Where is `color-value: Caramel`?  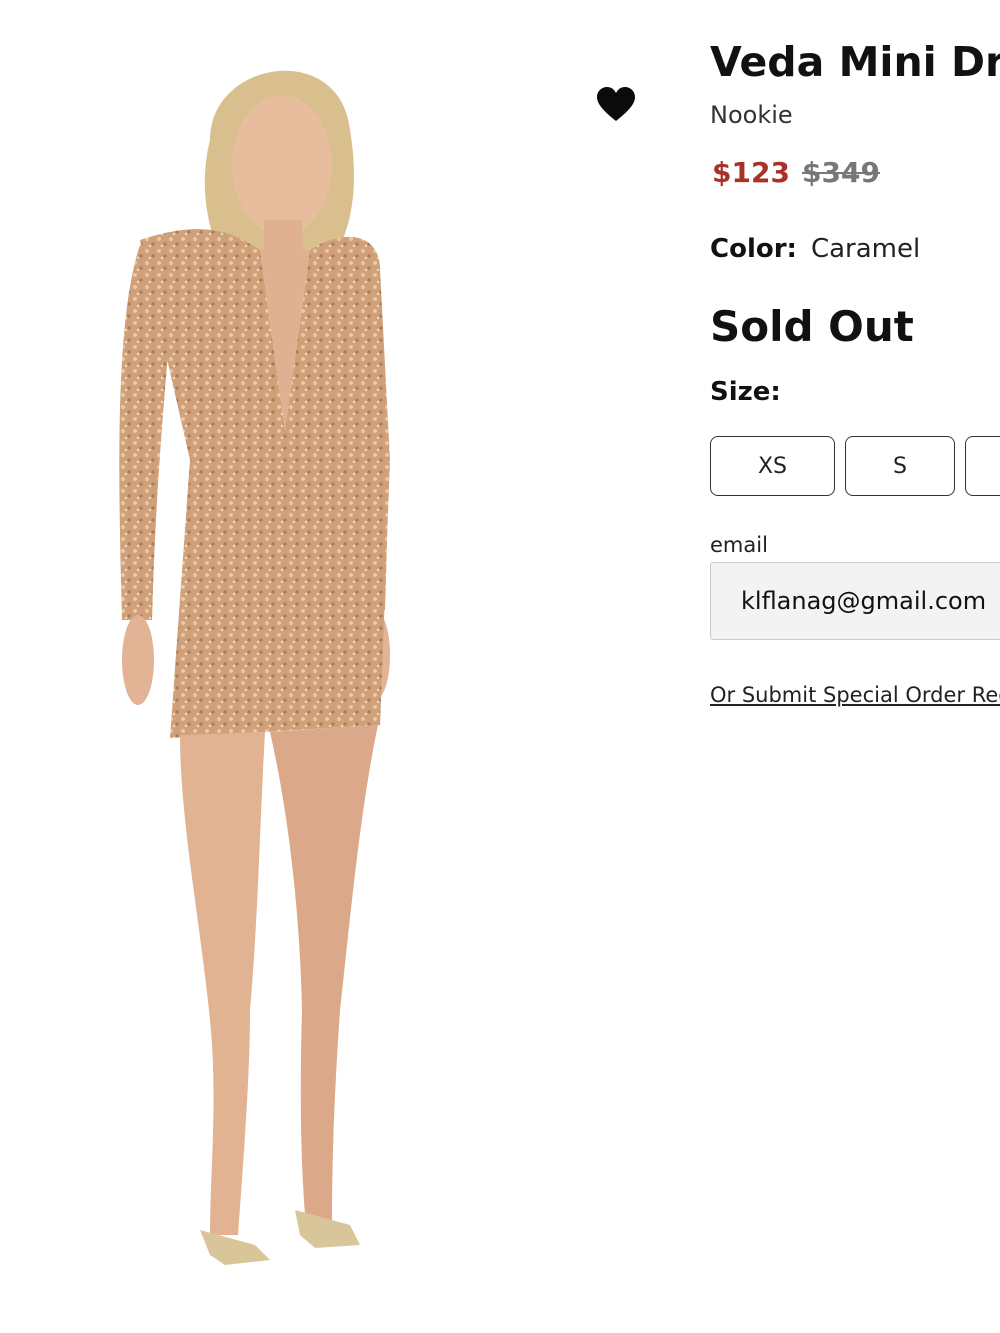
color-value: Caramel is located at coordinates (865, 249).